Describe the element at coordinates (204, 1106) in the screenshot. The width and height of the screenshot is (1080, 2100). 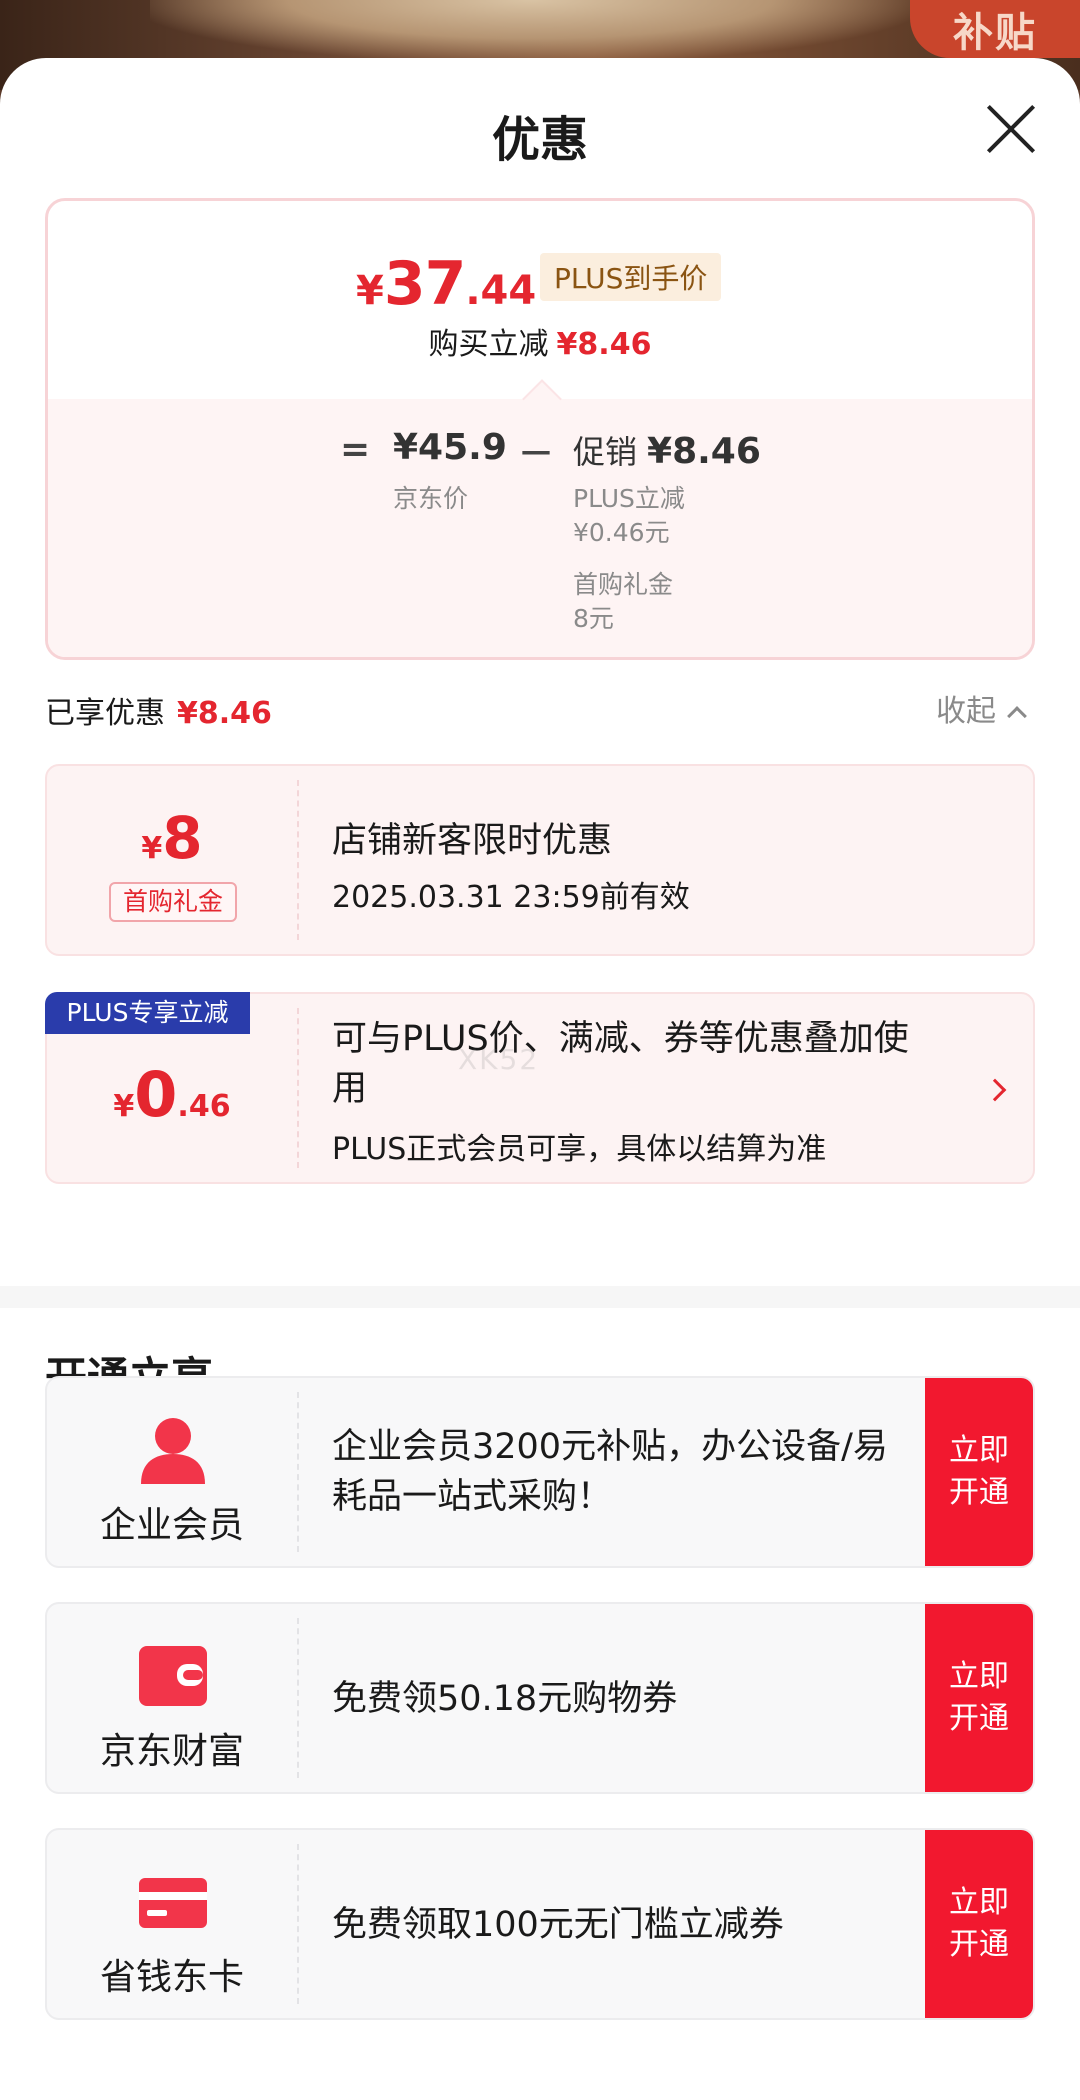
I see `coupon-amount-decimal: .46` at that location.